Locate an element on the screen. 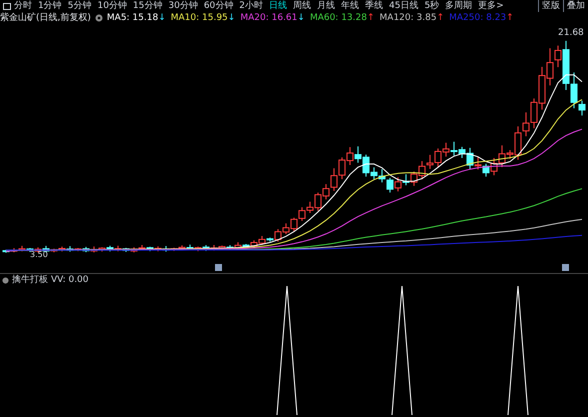 The image size is (588, 417). period-tab: 1分钟 is located at coordinates (50, 6).